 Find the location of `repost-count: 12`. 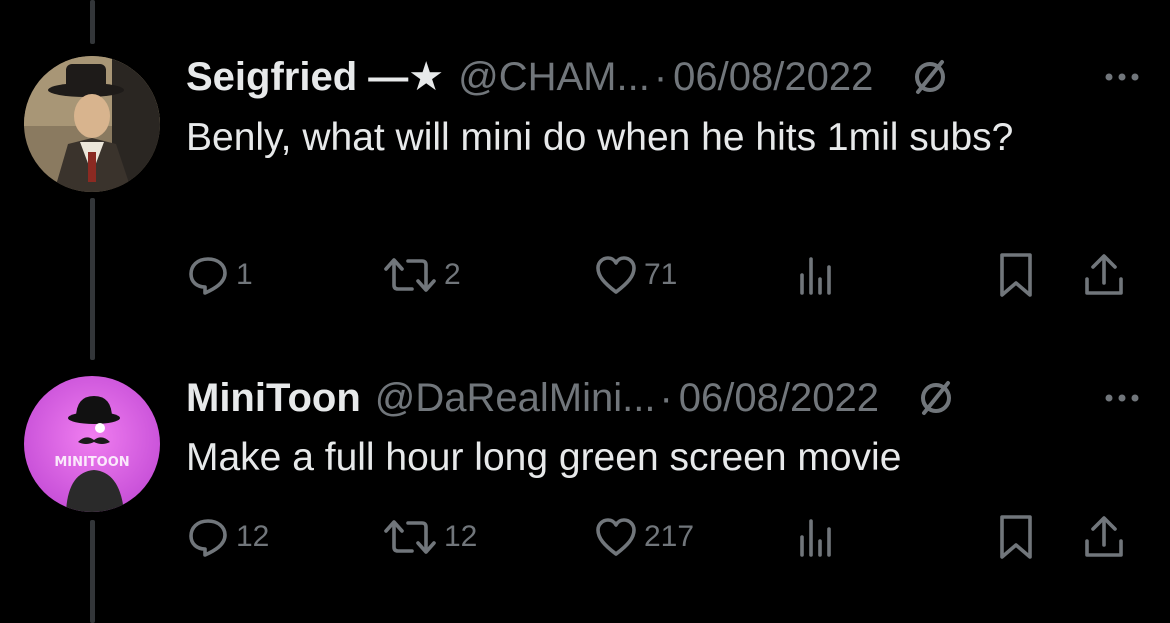

repost-count: 12 is located at coordinates (461, 536).